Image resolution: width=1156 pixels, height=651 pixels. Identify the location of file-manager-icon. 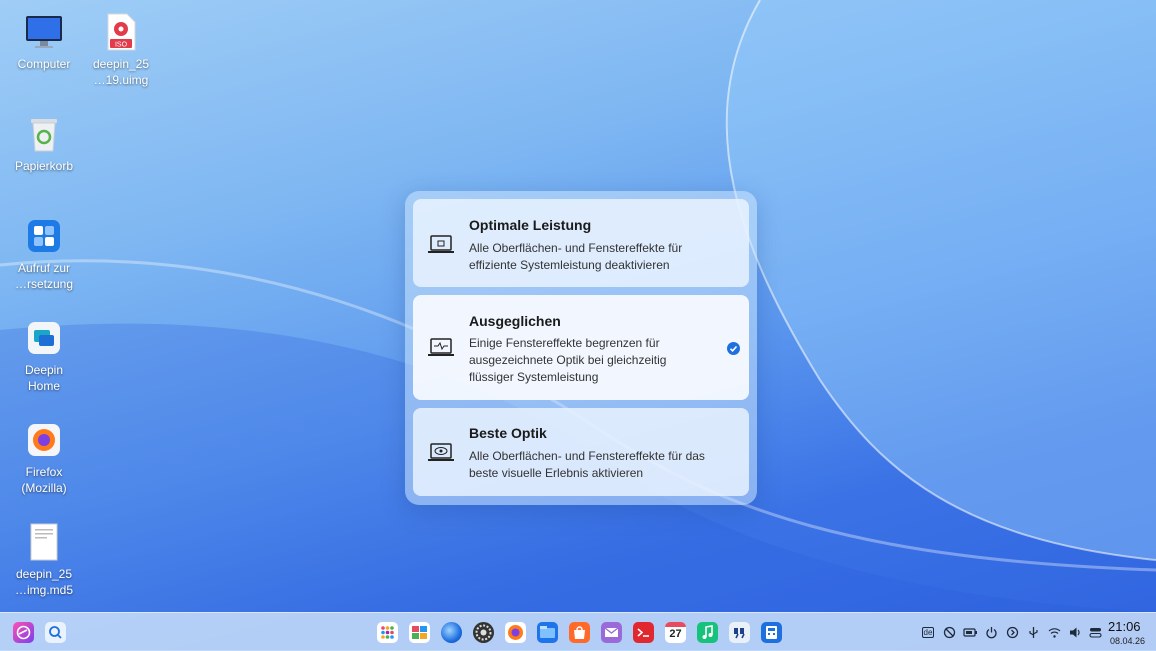
(547, 632).